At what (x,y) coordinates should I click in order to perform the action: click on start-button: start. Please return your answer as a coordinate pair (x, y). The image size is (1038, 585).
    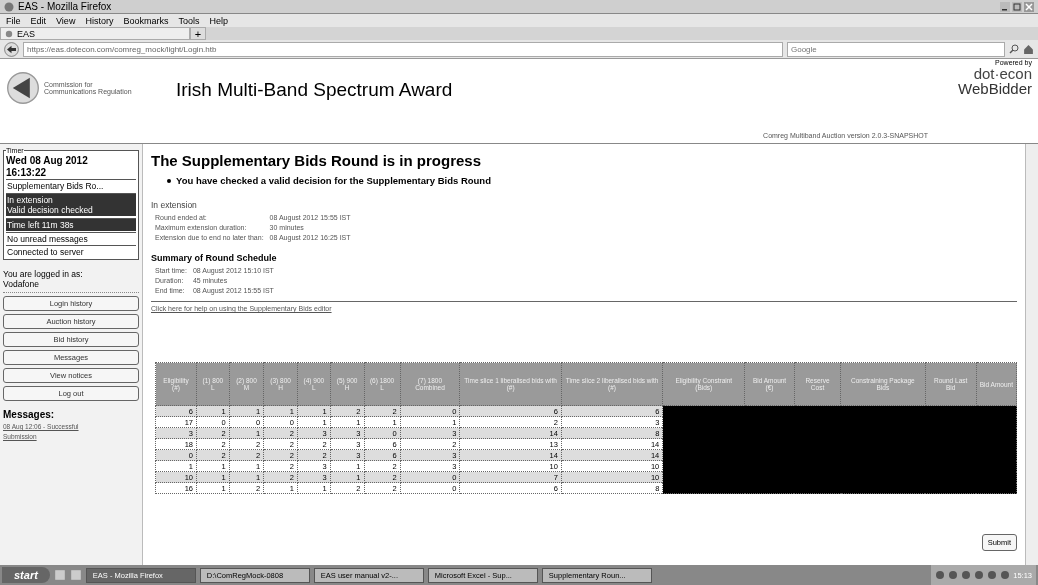
    Looking at the image, I should click on (26, 575).